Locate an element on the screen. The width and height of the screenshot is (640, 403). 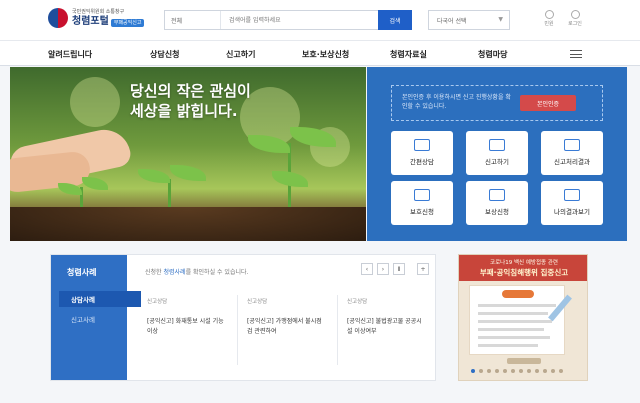
document-icon is located at coordinates (549, 14).